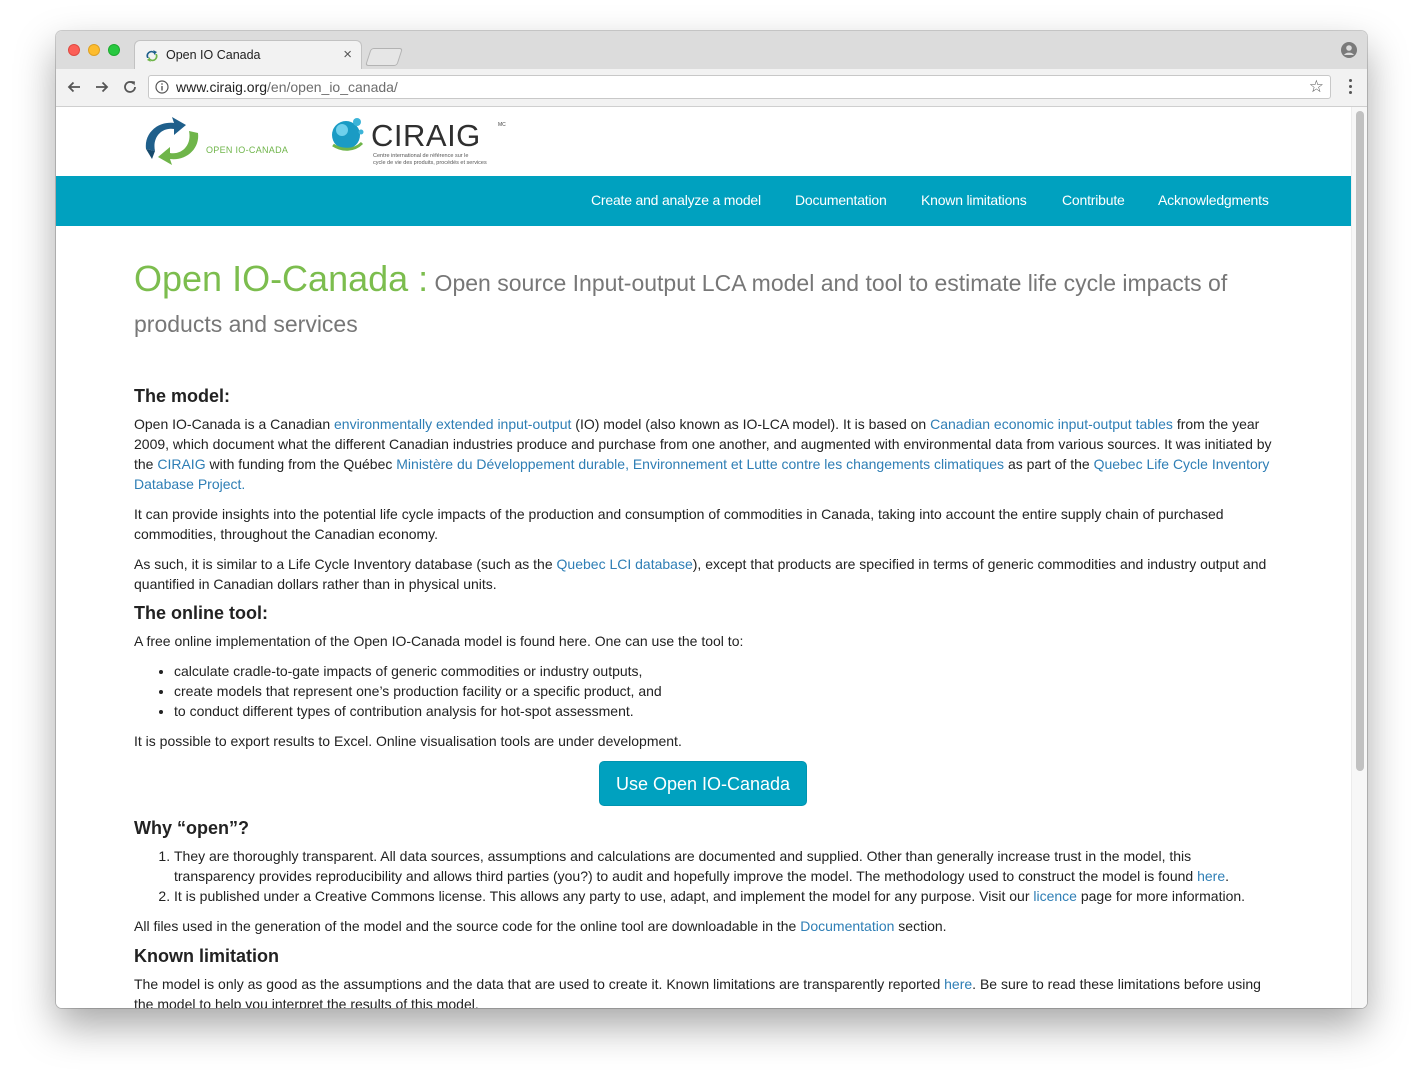 This screenshot has height=1089, width=1423. I want to click on new-tab-button, so click(384, 57).